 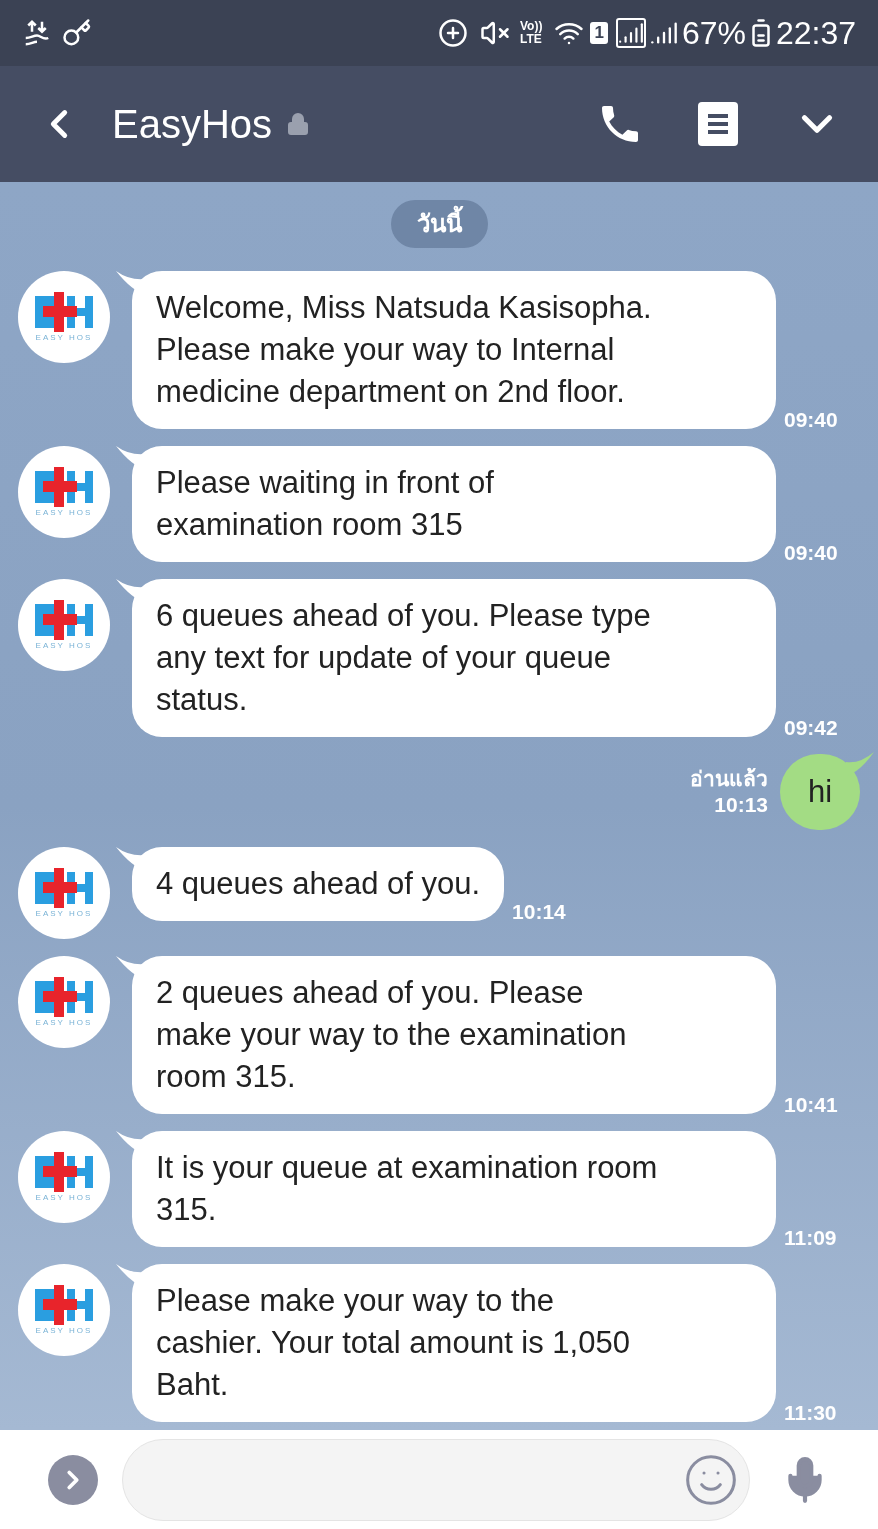 What do you see at coordinates (811, 727) in the screenshot?
I see `message-time: 09:42` at bounding box center [811, 727].